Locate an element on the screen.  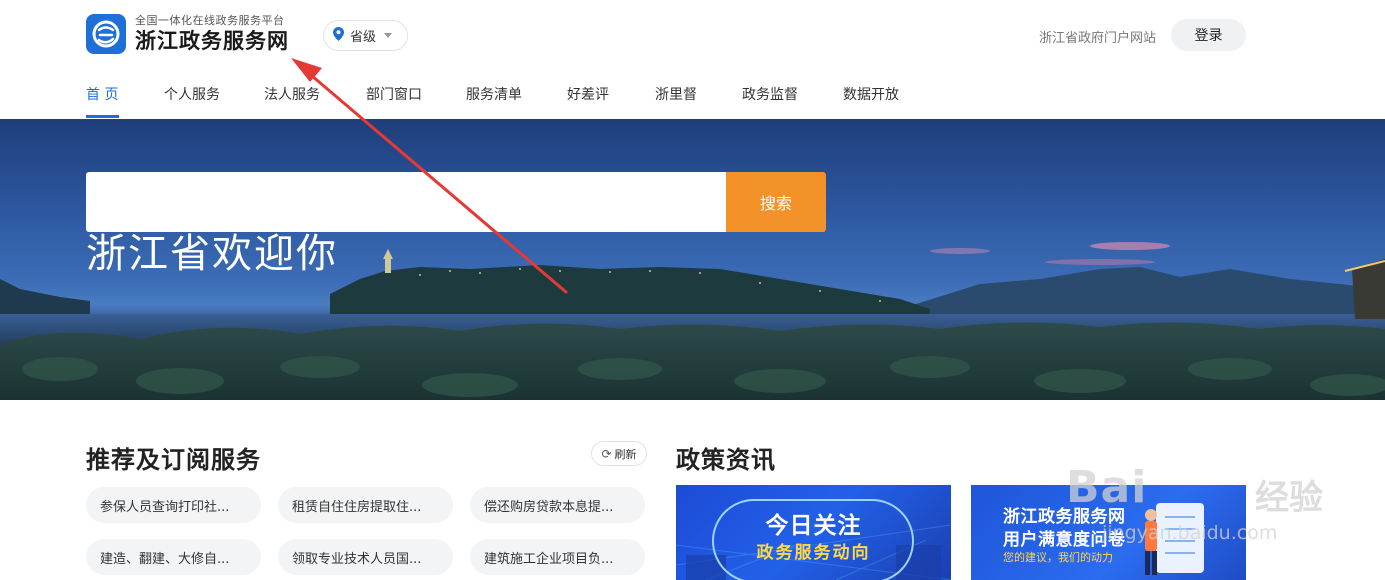
login-button: 登录 is located at coordinates (1208, 35).